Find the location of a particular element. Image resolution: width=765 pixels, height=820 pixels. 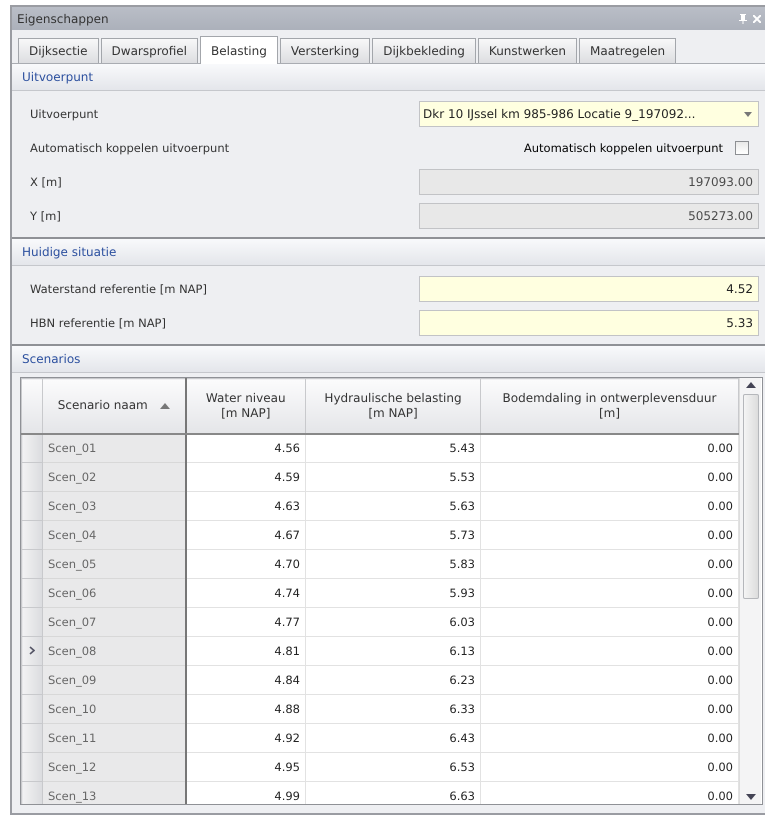

column-header: Scenario naam is located at coordinates (114, 406).